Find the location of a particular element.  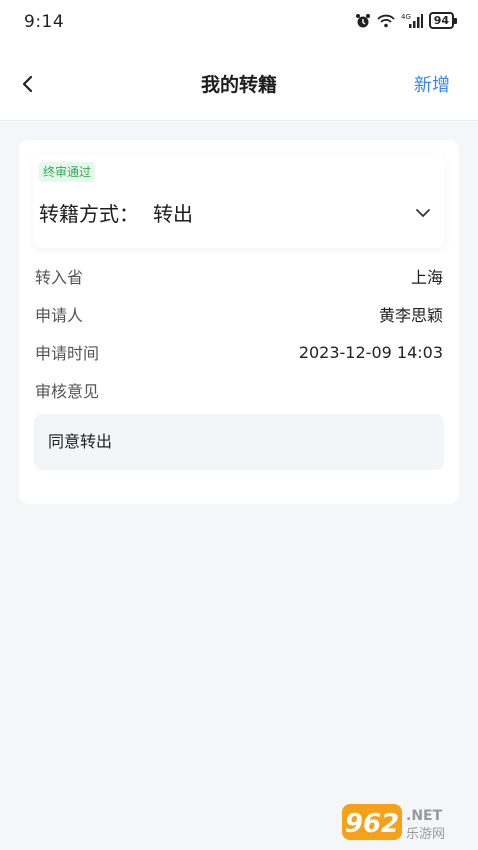

field-row-applicant: 申请人 黄李思颖 is located at coordinates (239, 314).